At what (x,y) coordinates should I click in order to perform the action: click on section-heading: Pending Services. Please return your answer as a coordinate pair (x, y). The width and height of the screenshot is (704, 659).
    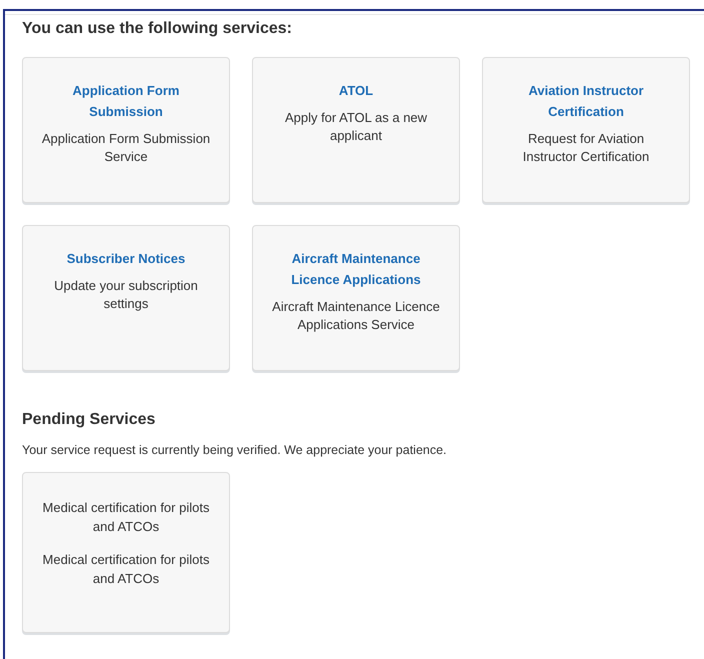
    Looking at the image, I should click on (89, 420).